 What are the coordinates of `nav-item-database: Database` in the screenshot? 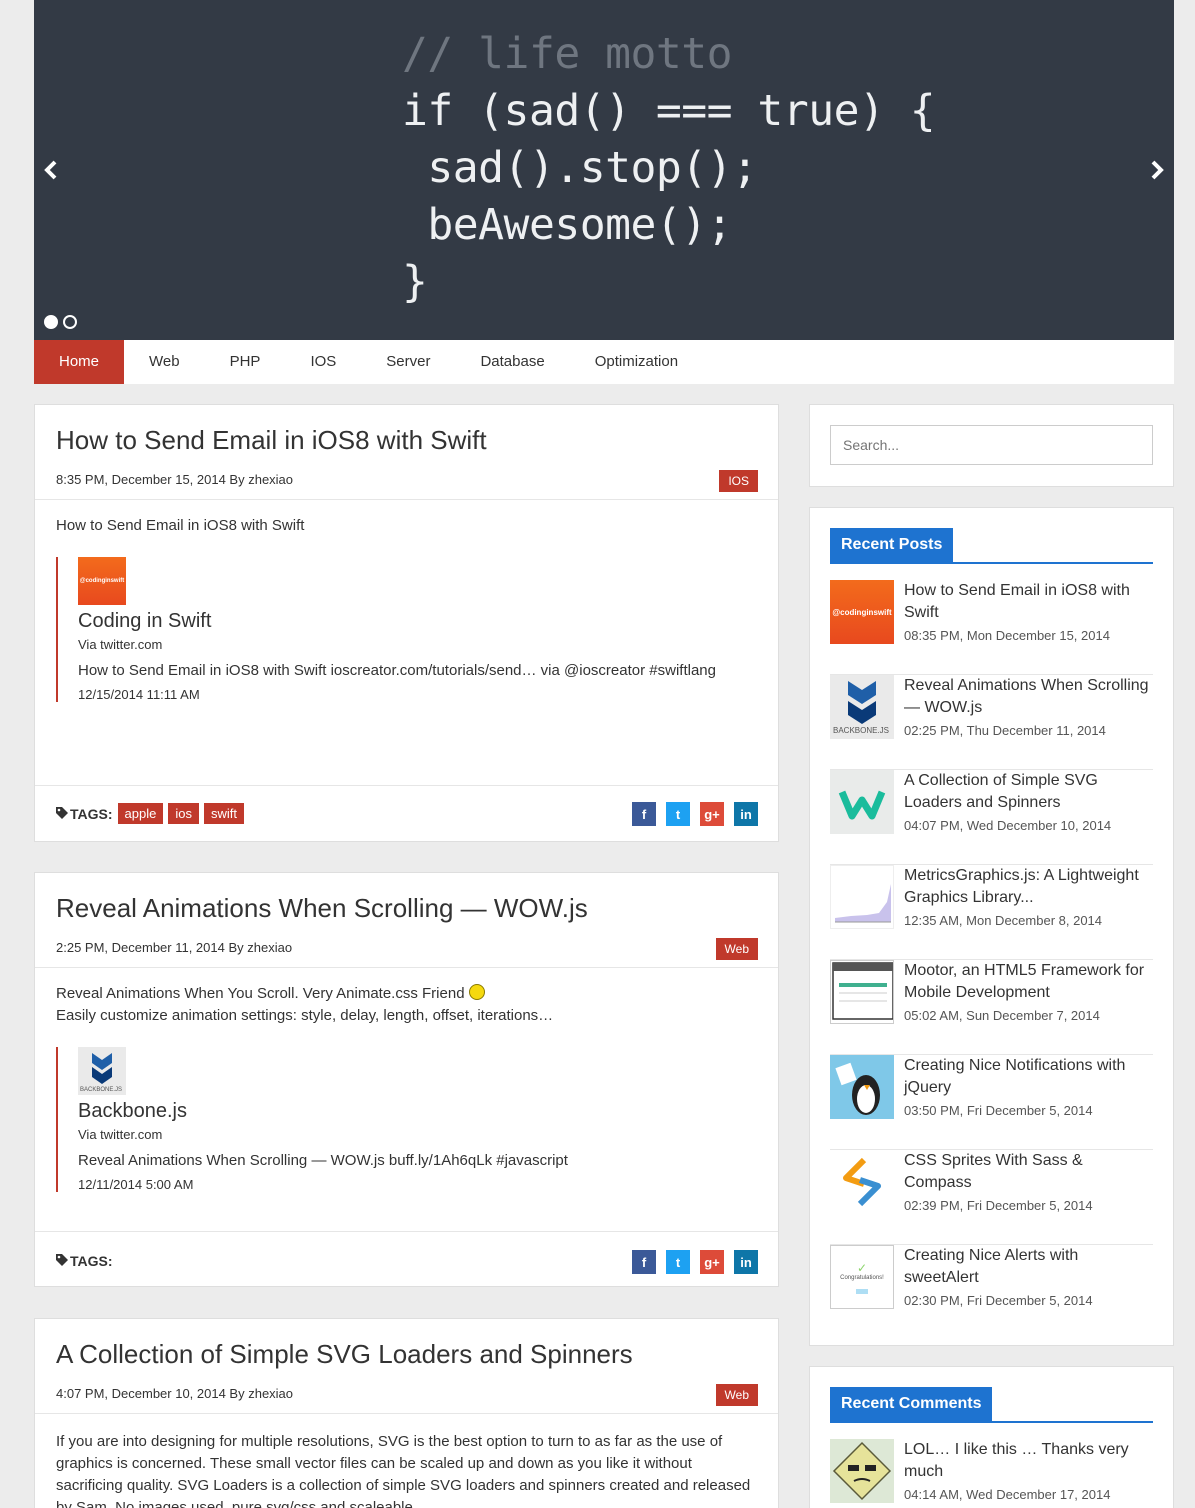 It's located at (512, 362).